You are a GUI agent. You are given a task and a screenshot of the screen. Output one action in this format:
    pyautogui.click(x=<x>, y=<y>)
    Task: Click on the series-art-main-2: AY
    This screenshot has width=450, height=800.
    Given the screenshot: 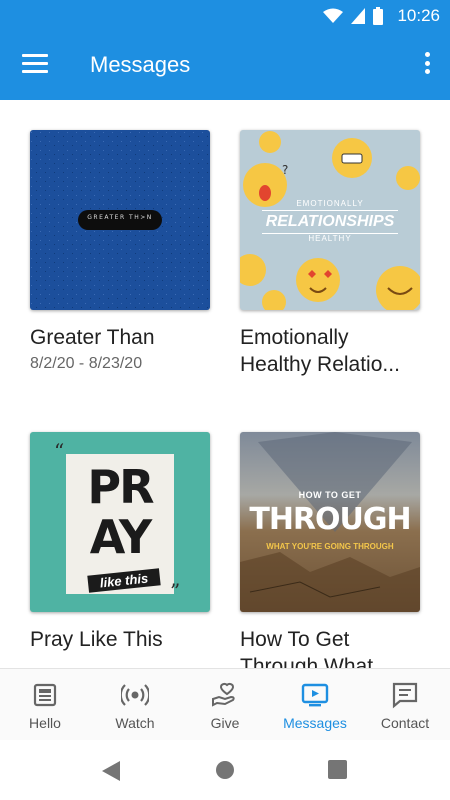 What is the action you would take?
    pyautogui.click(x=121, y=537)
    